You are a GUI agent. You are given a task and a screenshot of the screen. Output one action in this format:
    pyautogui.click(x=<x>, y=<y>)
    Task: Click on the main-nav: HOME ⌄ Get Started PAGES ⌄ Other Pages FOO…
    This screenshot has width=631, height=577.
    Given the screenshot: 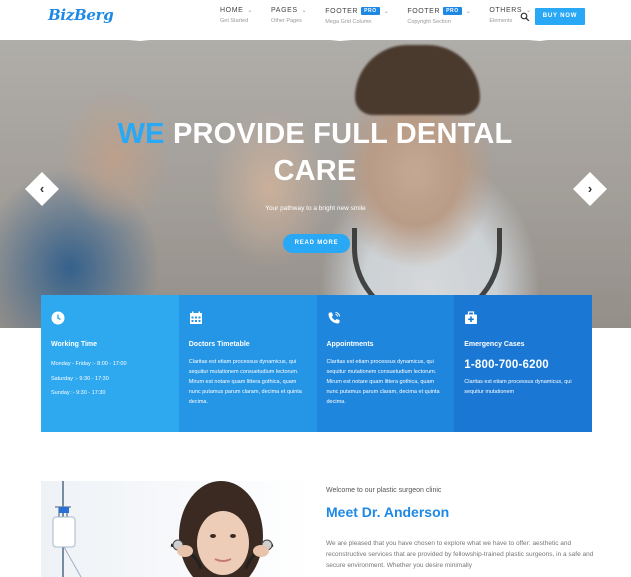 What is the action you would take?
    pyautogui.click(x=385, y=16)
    